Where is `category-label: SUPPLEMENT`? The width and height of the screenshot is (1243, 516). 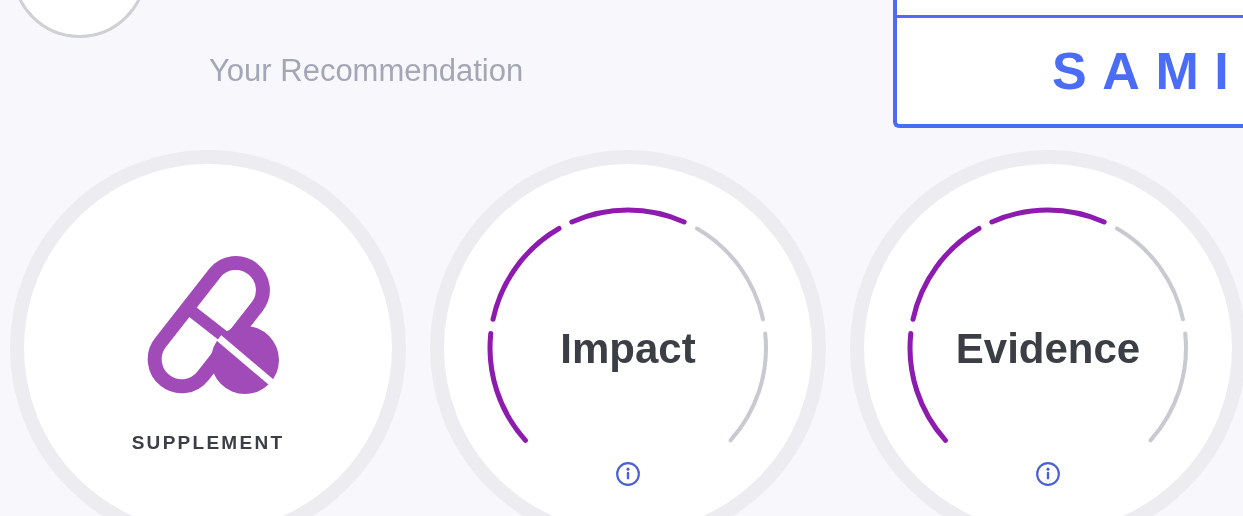
category-label: SUPPLEMENT is located at coordinates (208, 443).